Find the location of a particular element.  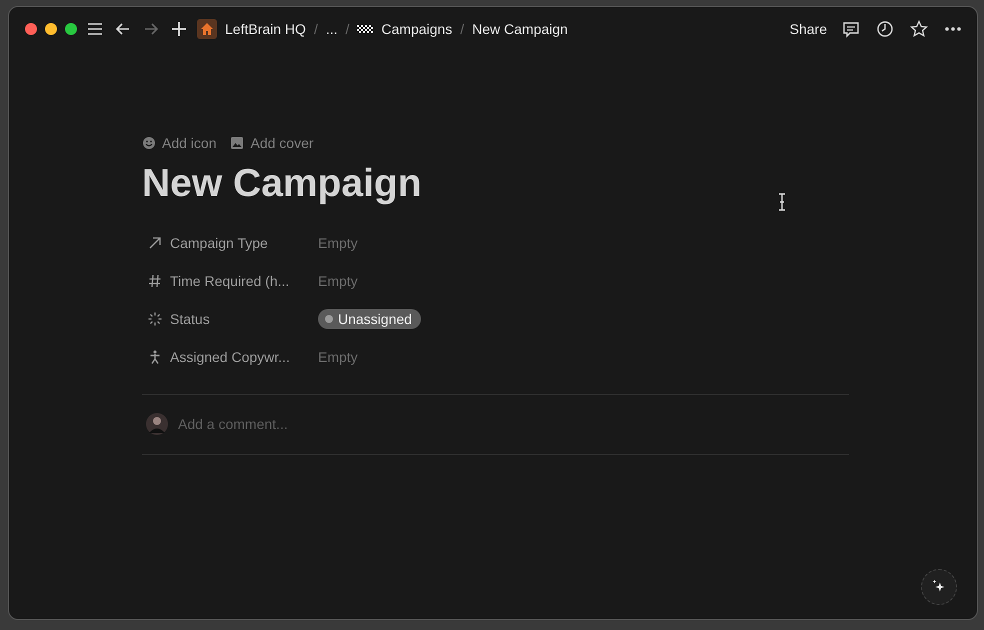

plus-icon is located at coordinates (179, 29).